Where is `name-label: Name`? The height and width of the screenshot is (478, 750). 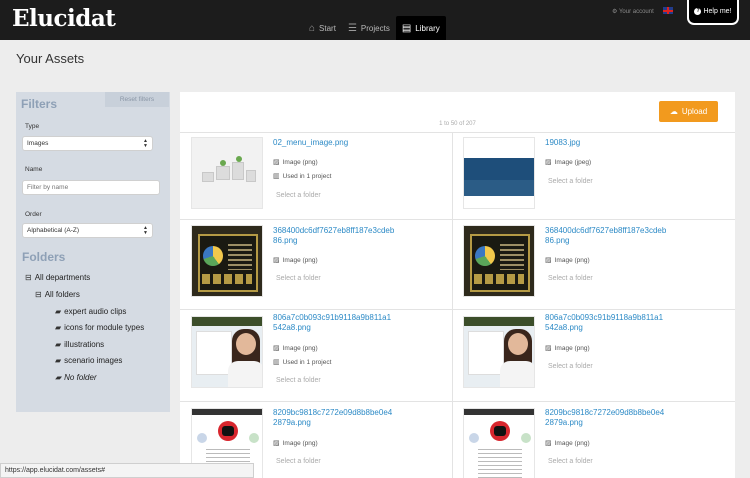 name-label: Name is located at coordinates (34, 169).